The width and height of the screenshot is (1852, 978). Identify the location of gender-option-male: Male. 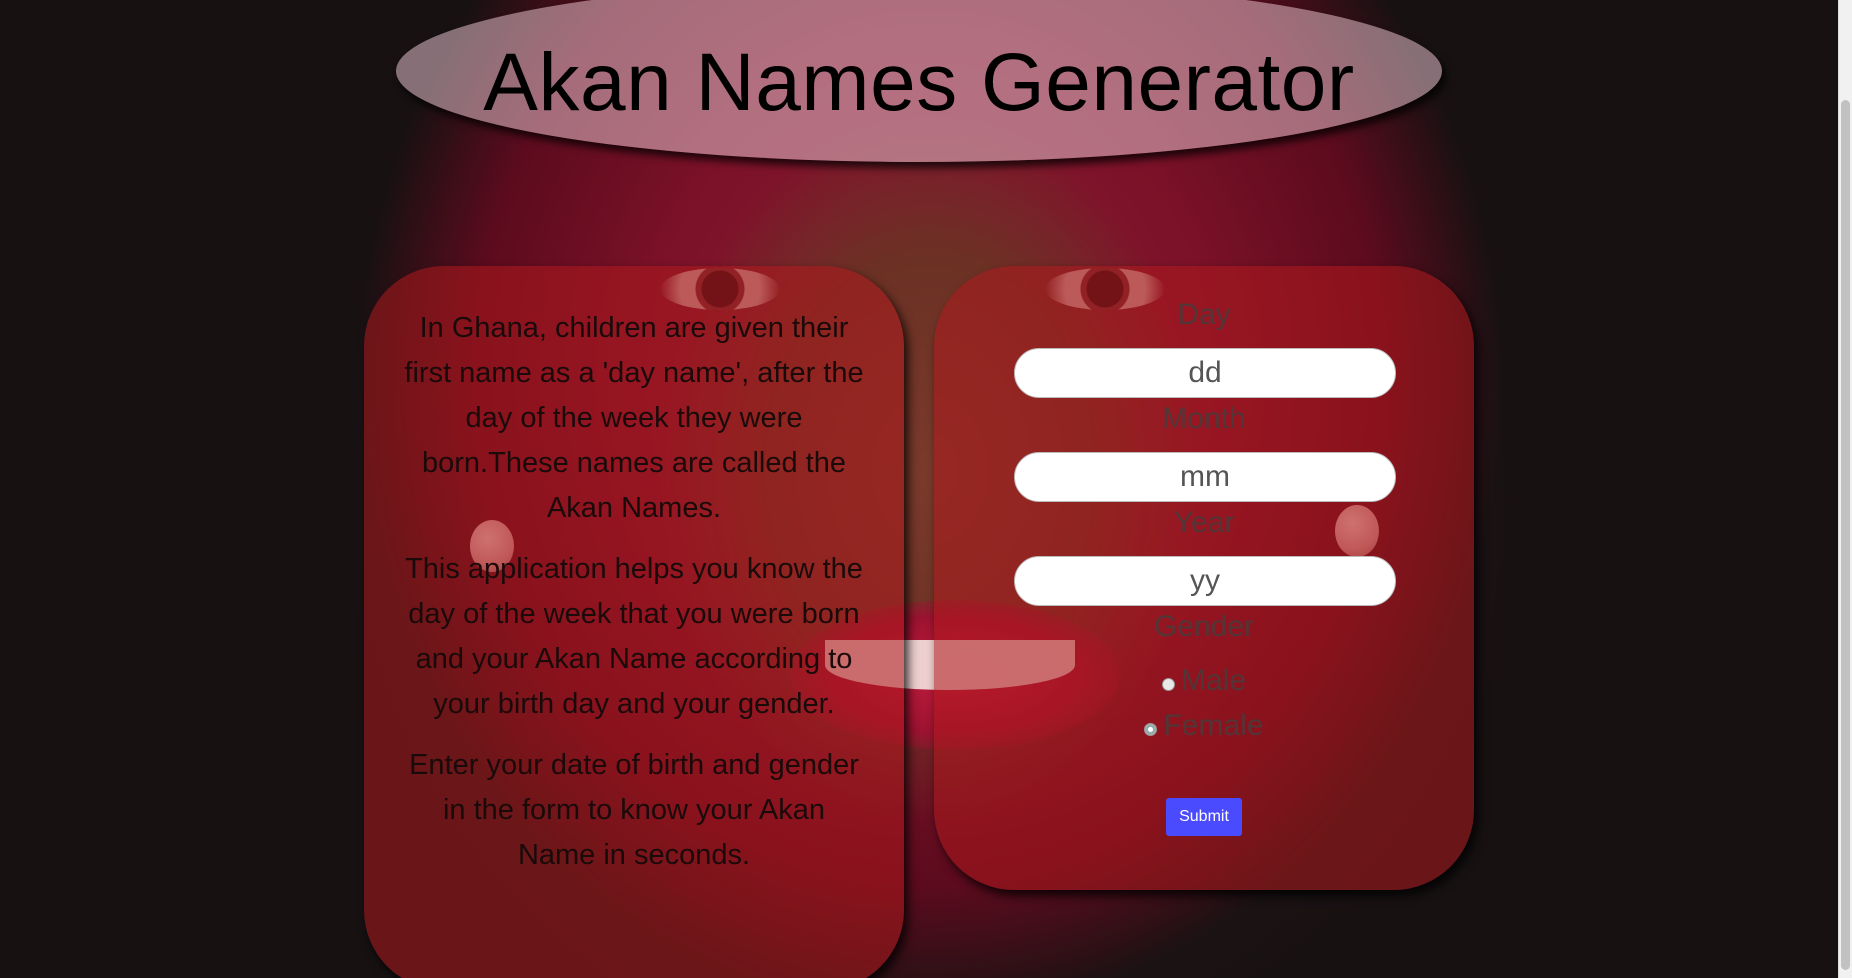
(1204, 681).